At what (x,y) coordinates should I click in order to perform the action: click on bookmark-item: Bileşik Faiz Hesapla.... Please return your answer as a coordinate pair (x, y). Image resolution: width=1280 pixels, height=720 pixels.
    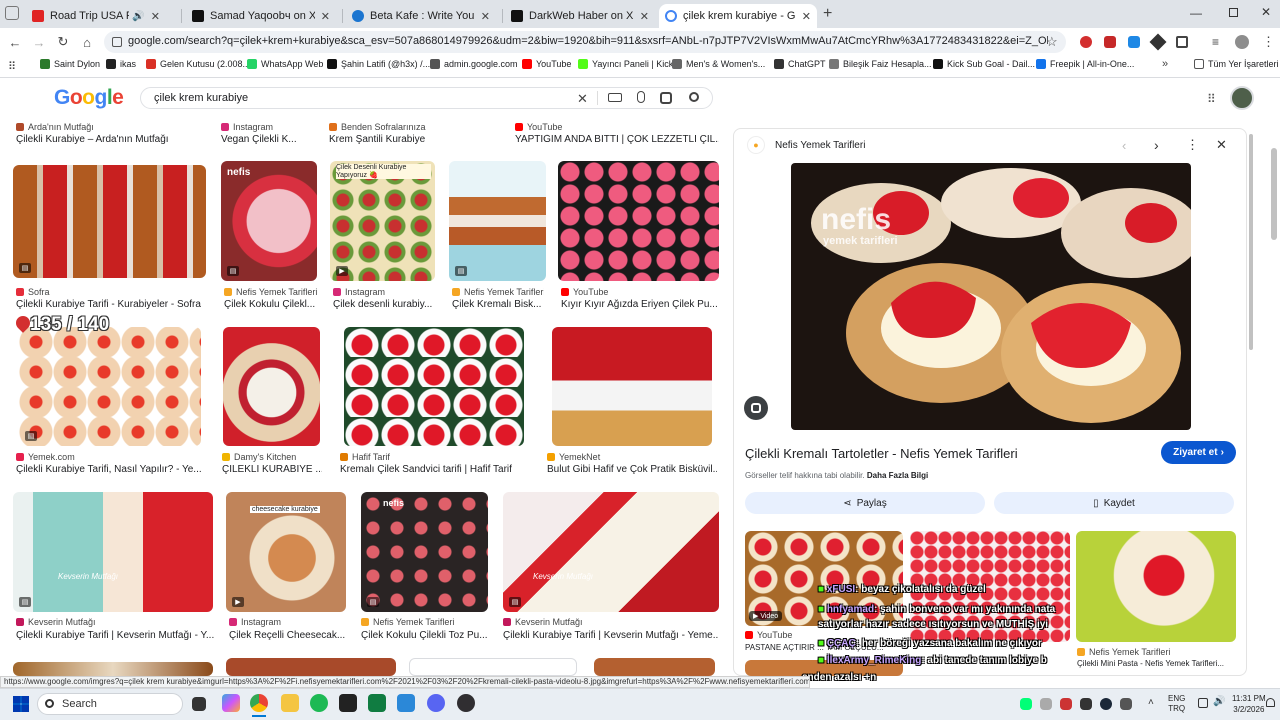
    Looking at the image, I should click on (880, 64).